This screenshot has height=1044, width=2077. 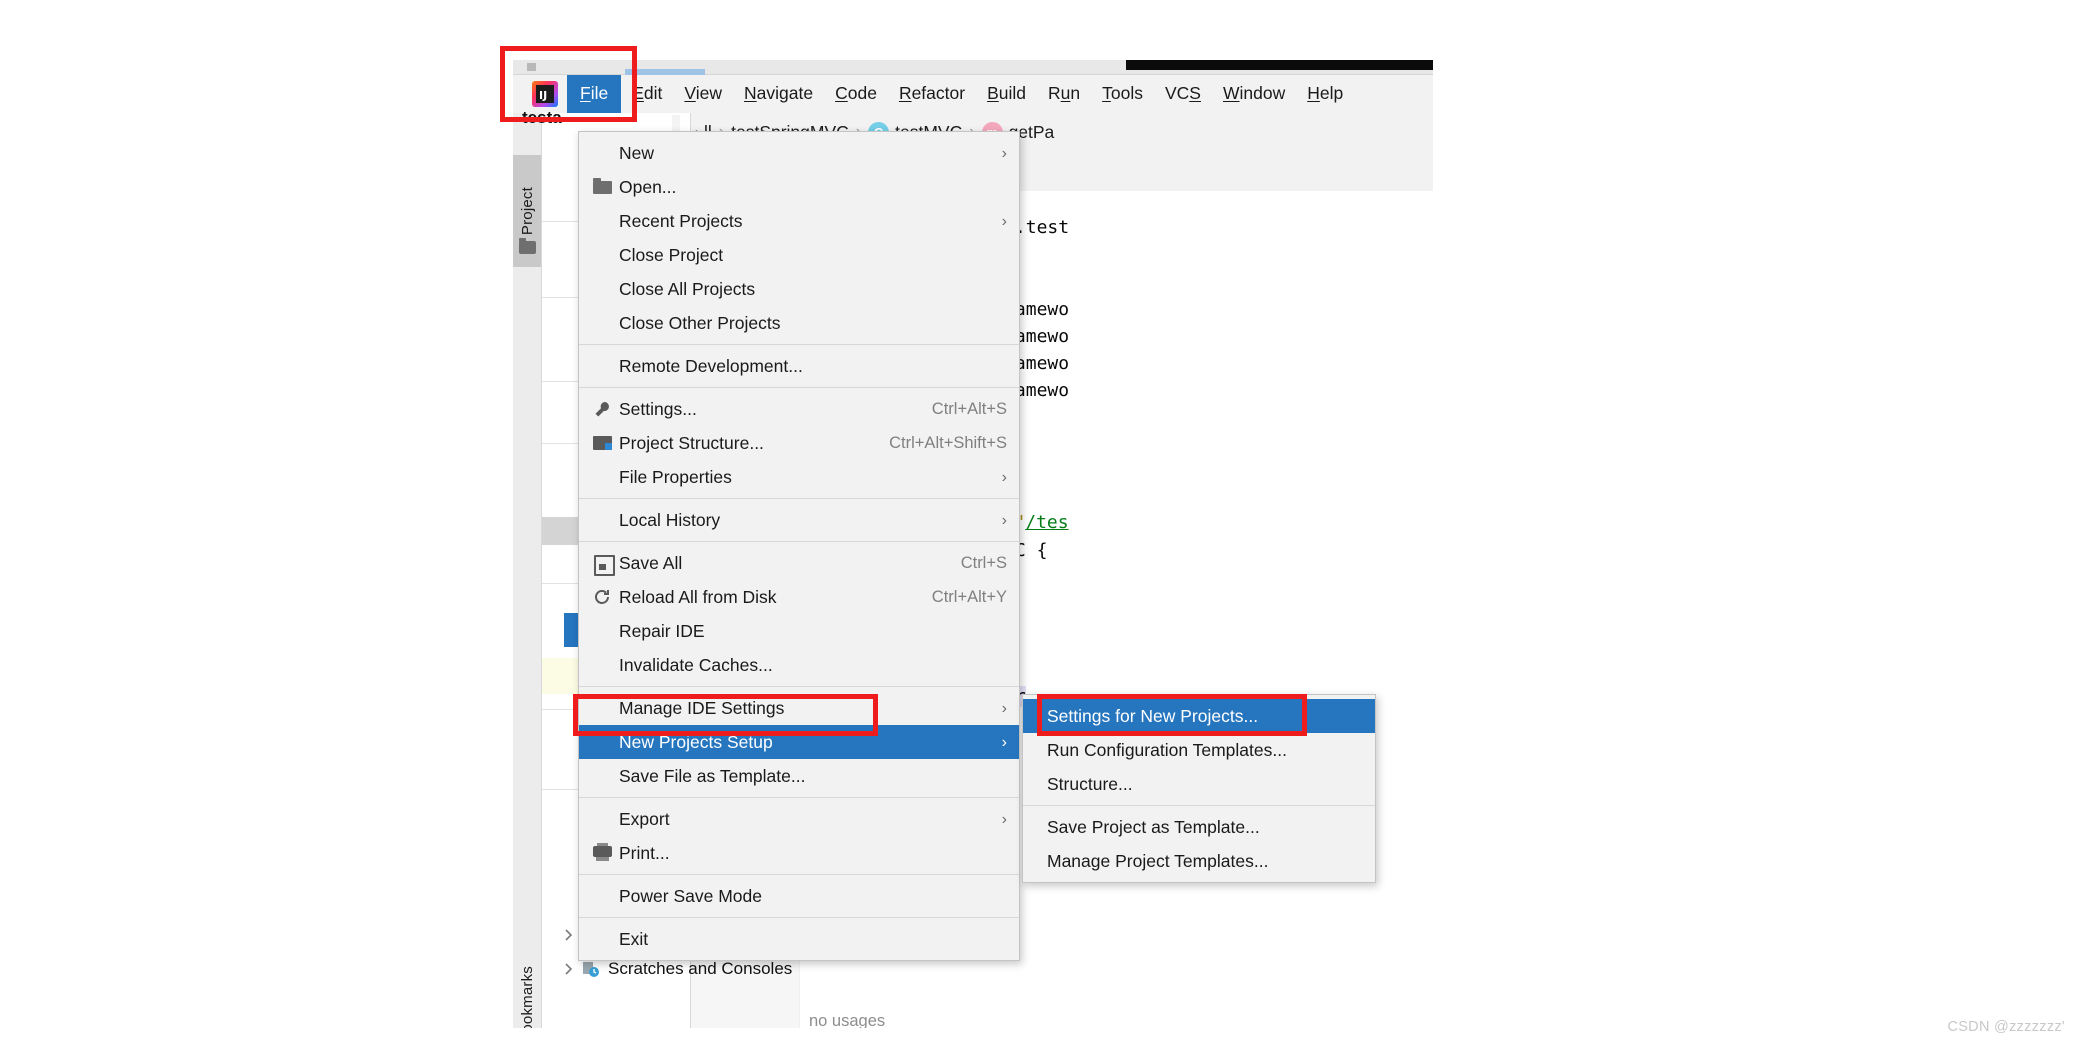 What do you see at coordinates (703, 94) in the screenshot?
I see `menu-item-view: View` at bounding box center [703, 94].